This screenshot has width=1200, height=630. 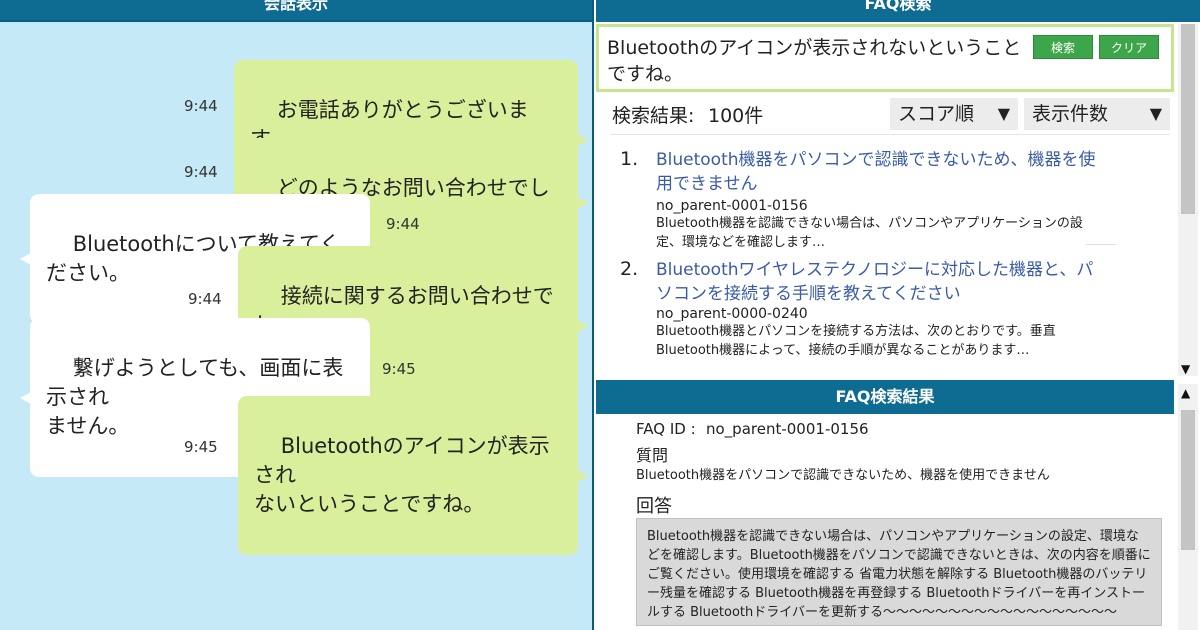 I want to click on search-button: 検索, so click(x=1063, y=47).